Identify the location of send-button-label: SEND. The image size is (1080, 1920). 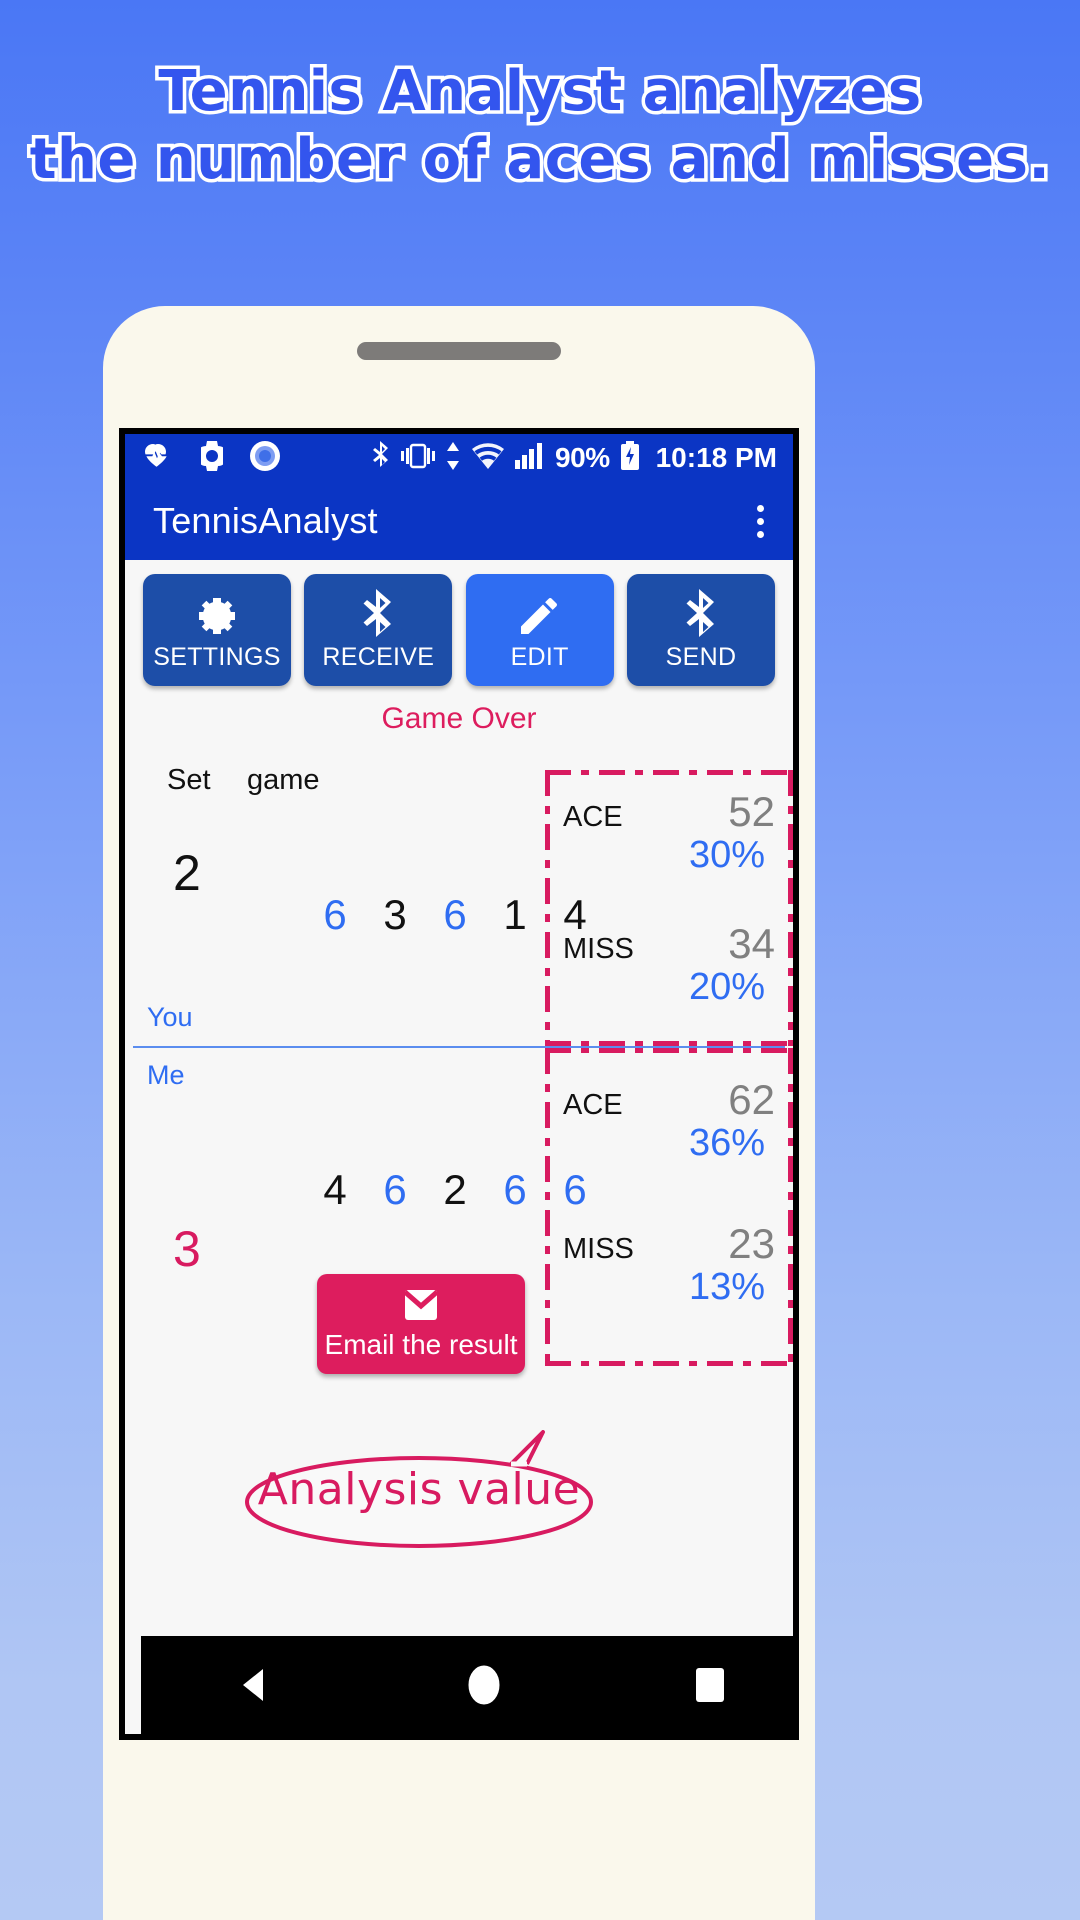
(701, 656).